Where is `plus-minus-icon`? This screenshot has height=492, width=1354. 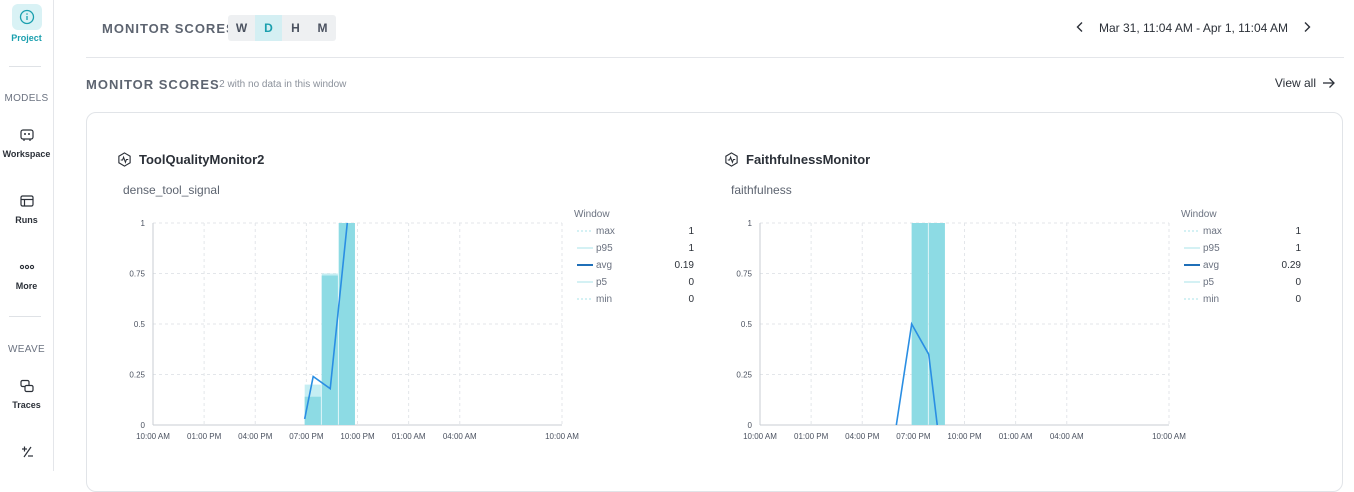 plus-minus-icon is located at coordinates (27, 452).